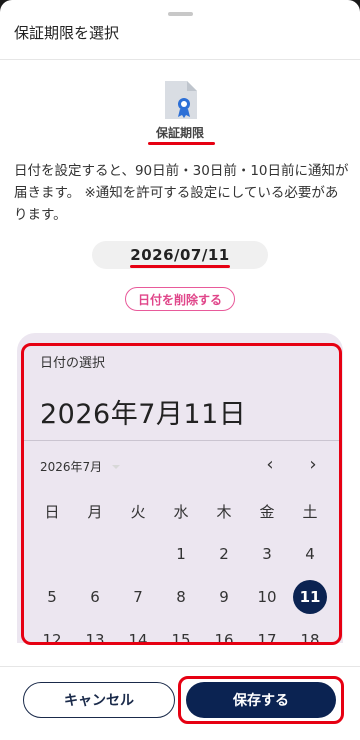 The height and width of the screenshot is (740, 360). I want to click on chevron-left-icon: ‹, so click(270, 464).